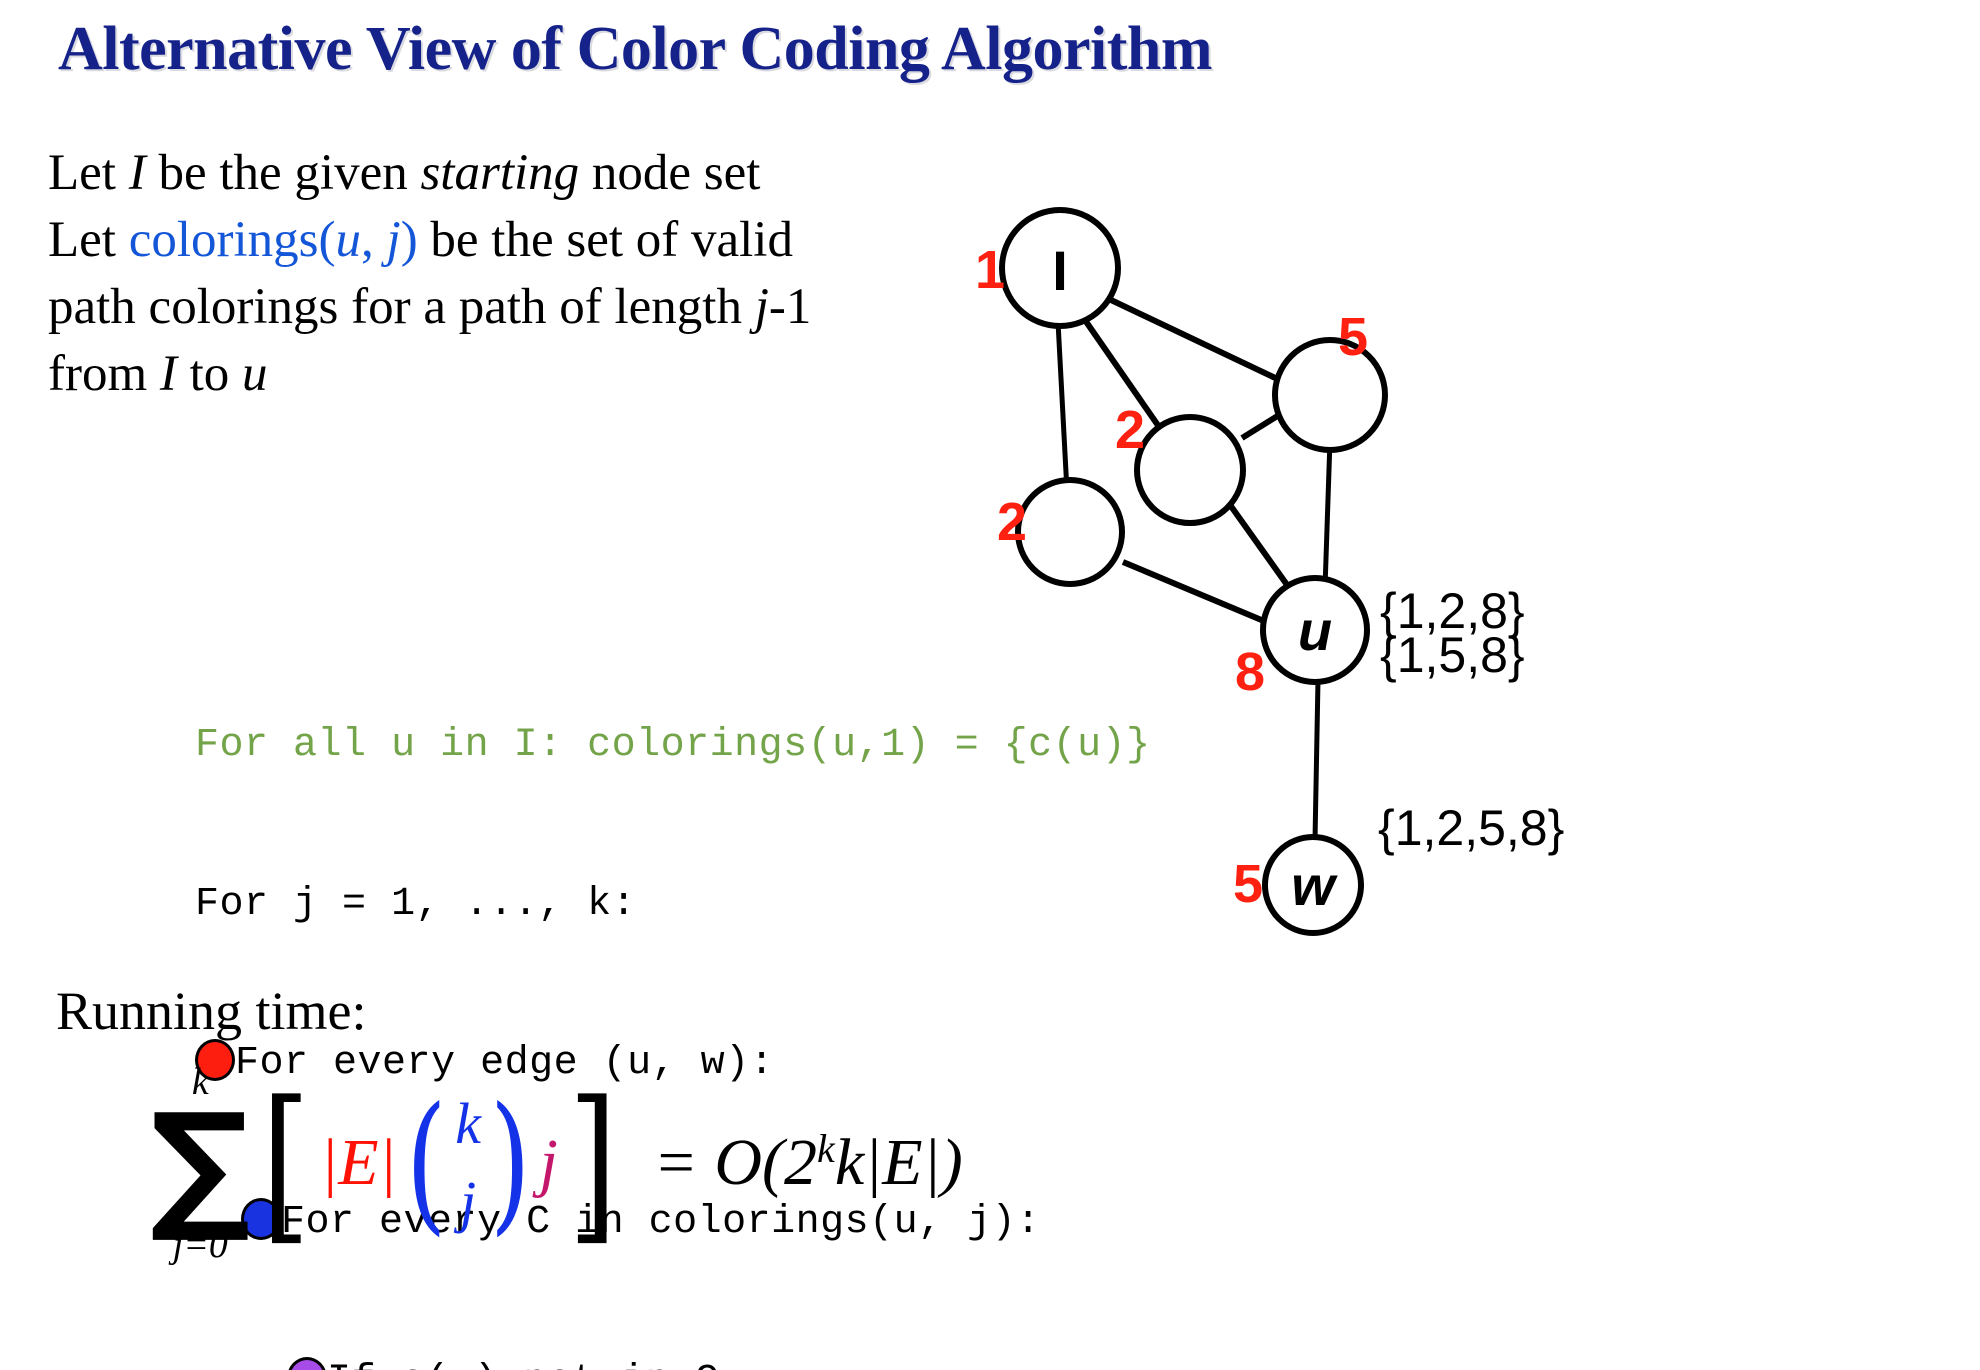  I want to click on j-term: j, so click(548, 1162).